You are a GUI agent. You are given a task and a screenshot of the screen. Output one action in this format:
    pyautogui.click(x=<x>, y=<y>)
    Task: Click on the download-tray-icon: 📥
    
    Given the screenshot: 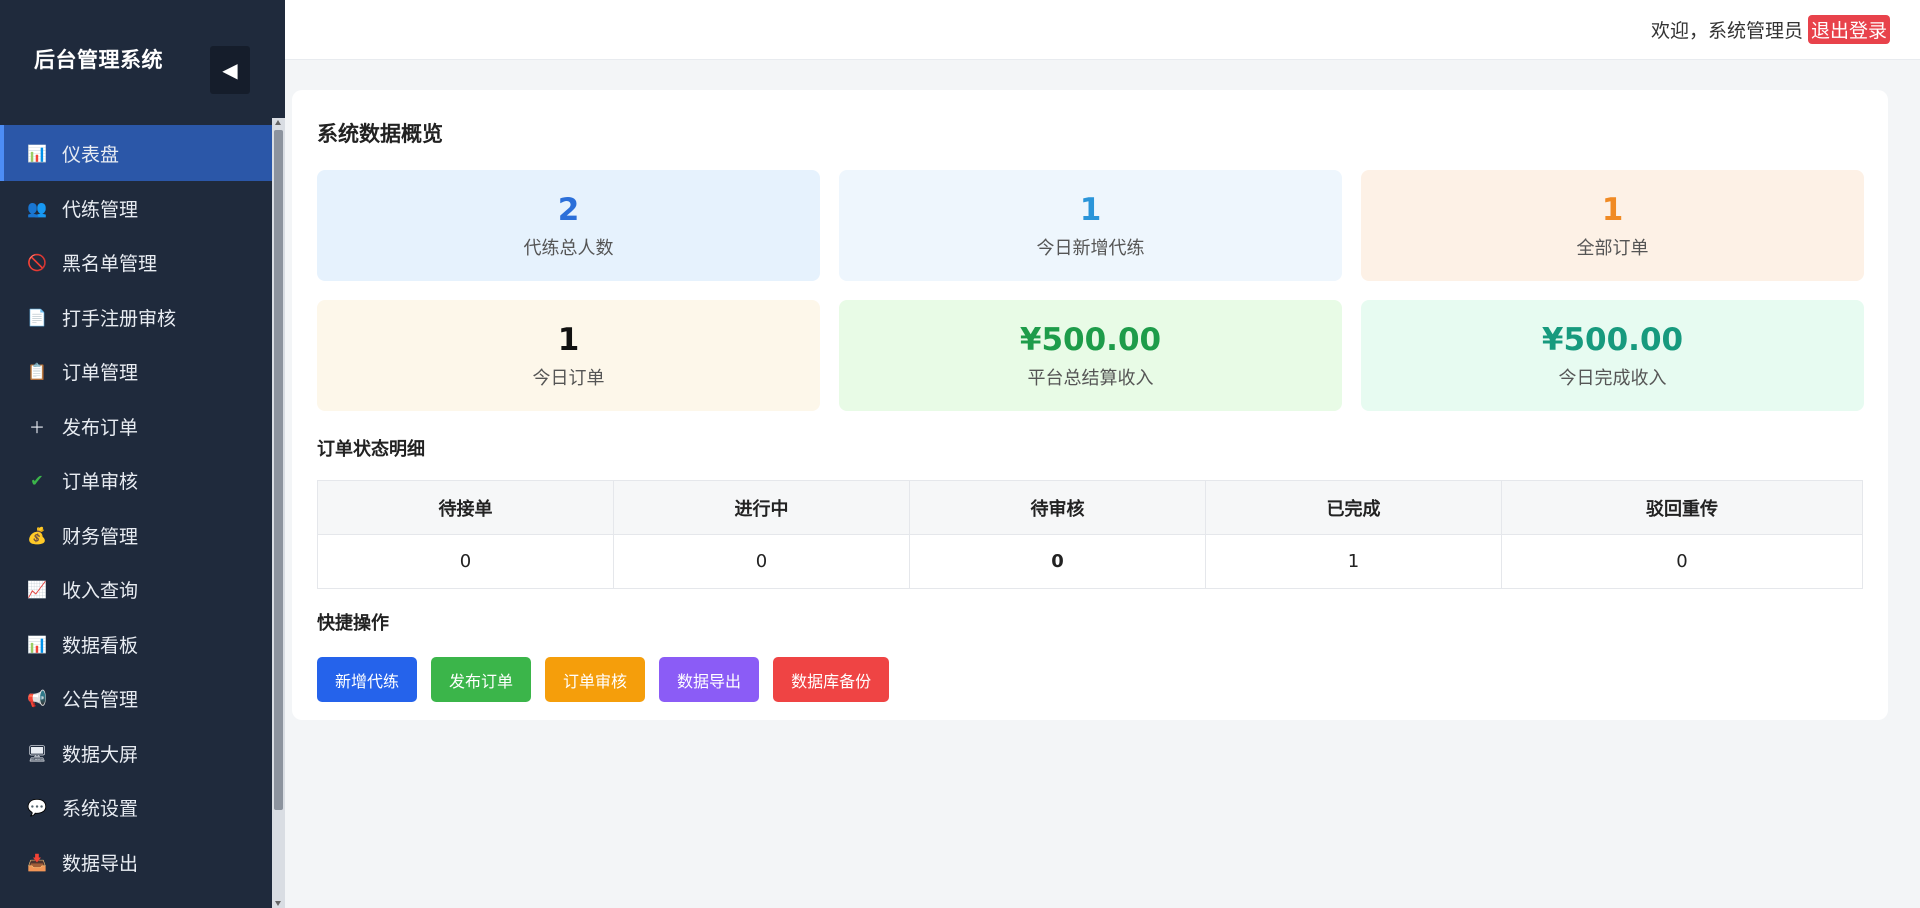 What is the action you would take?
    pyautogui.click(x=37, y=862)
    